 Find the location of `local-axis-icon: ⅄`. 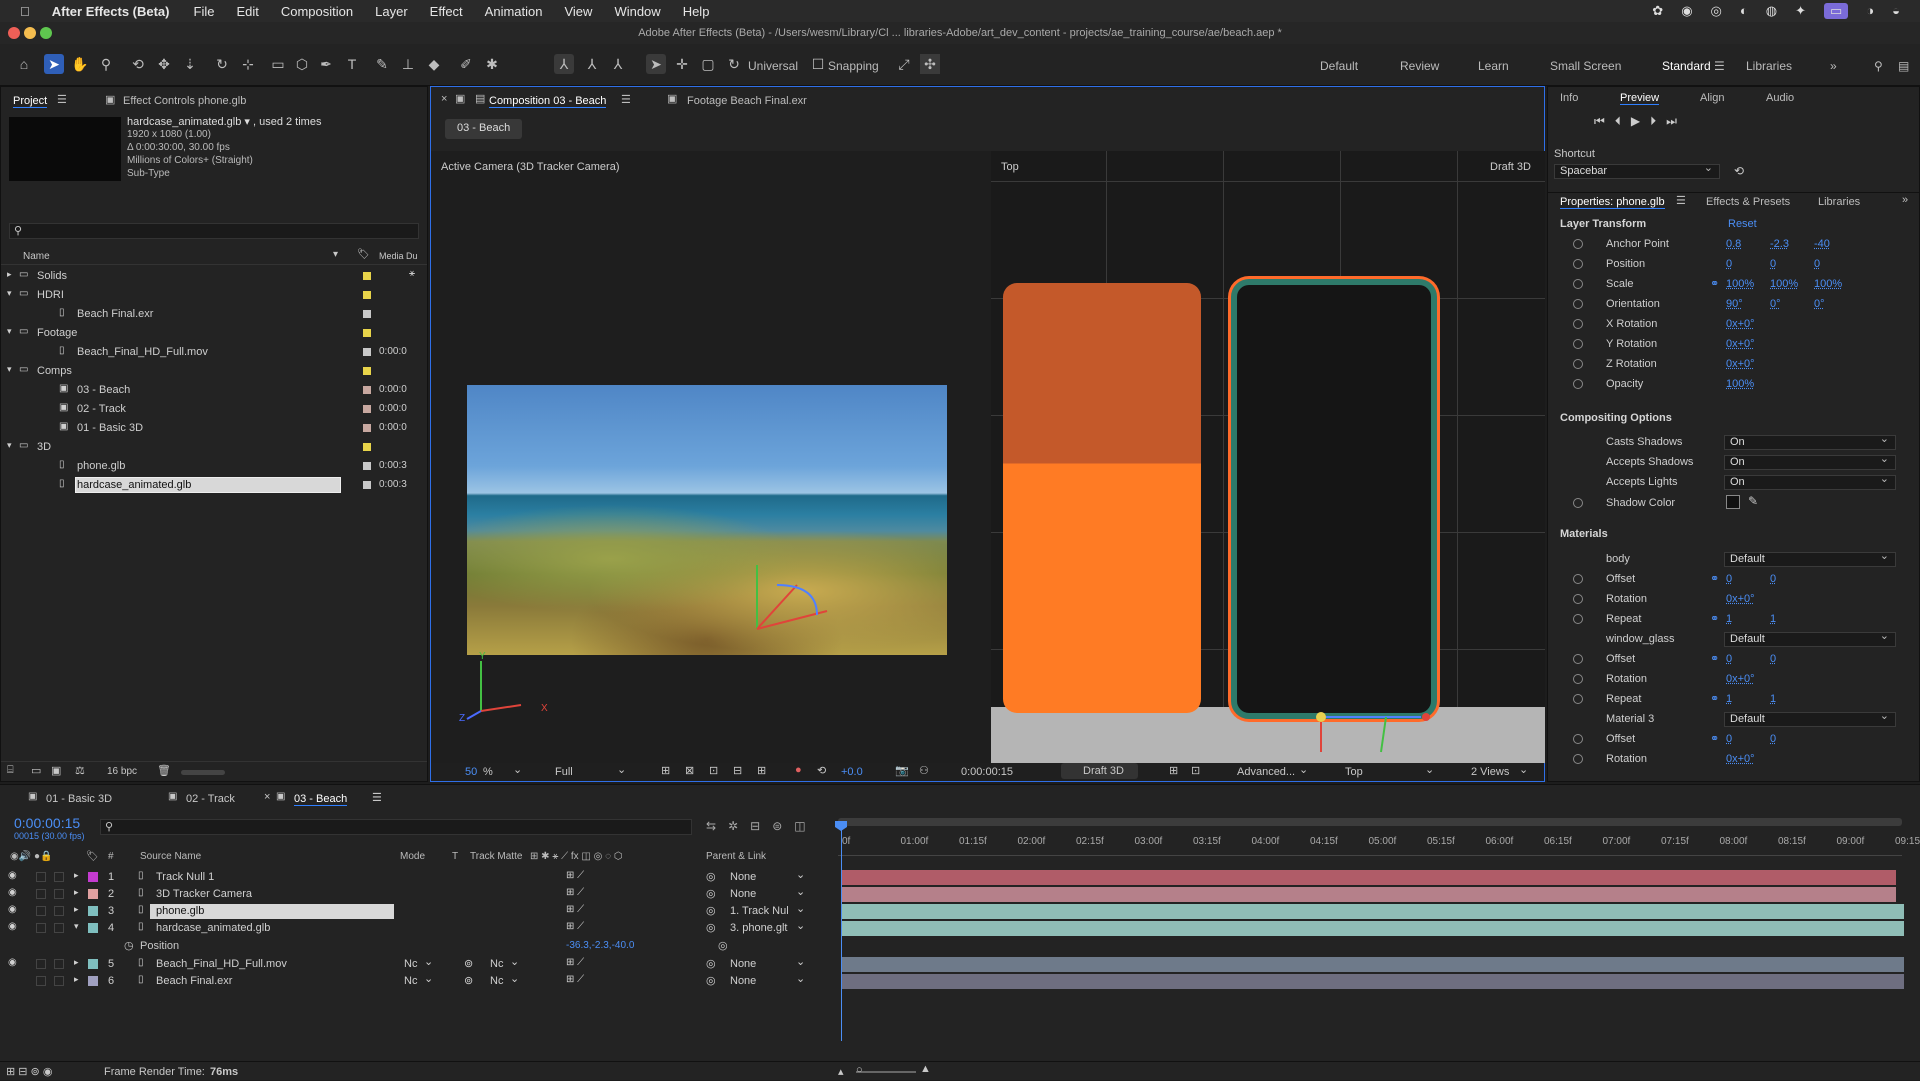

local-axis-icon: ⅄ is located at coordinates (564, 64).